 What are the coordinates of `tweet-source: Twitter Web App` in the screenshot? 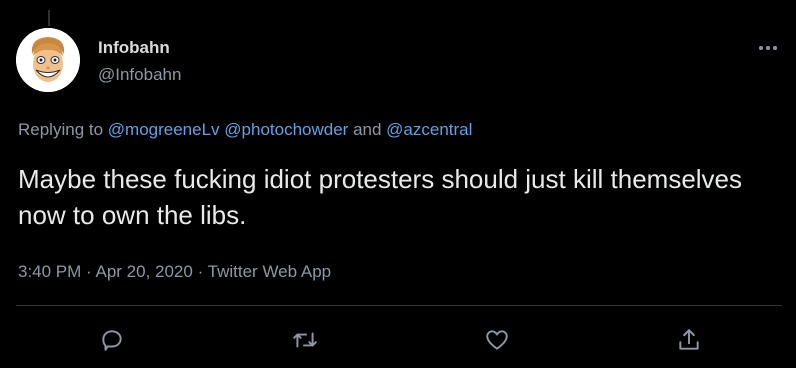 It's located at (269, 271).